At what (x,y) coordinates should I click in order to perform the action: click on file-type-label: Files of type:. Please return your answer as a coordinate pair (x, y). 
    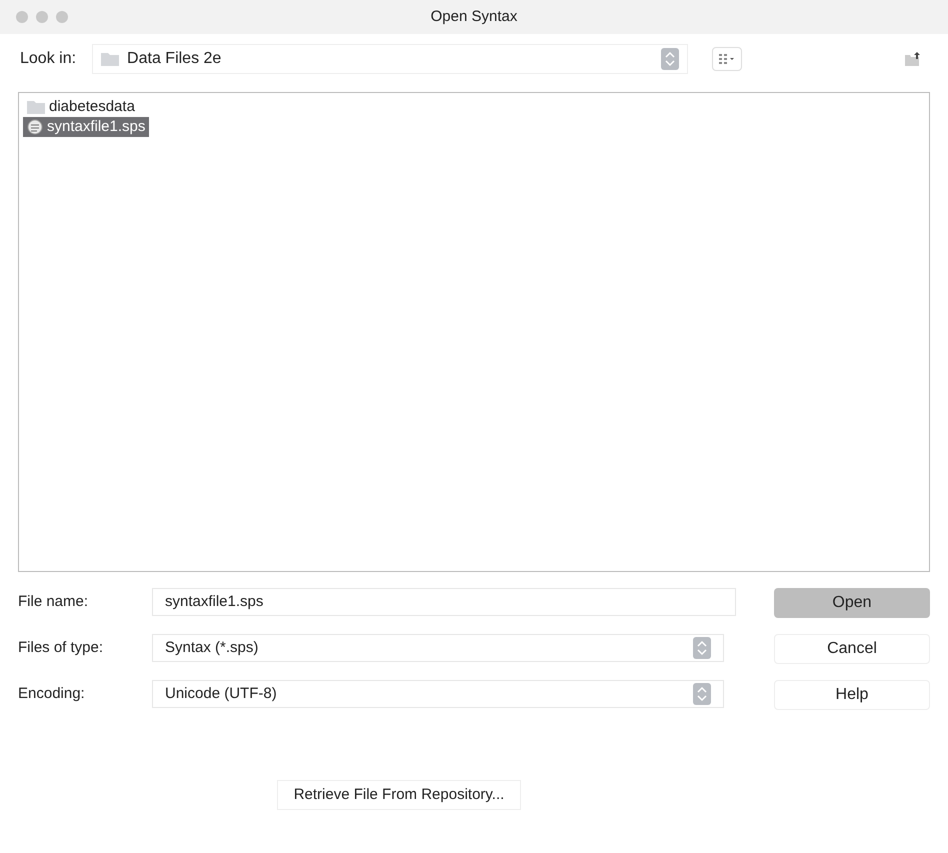
    Looking at the image, I should click on (61, 648).